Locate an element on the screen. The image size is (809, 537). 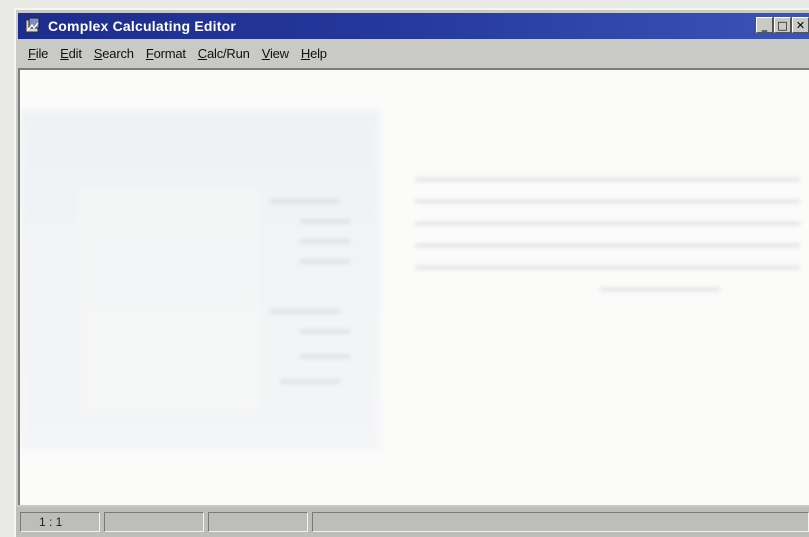
background-ghost-inner is located at coordinates (170, 300).